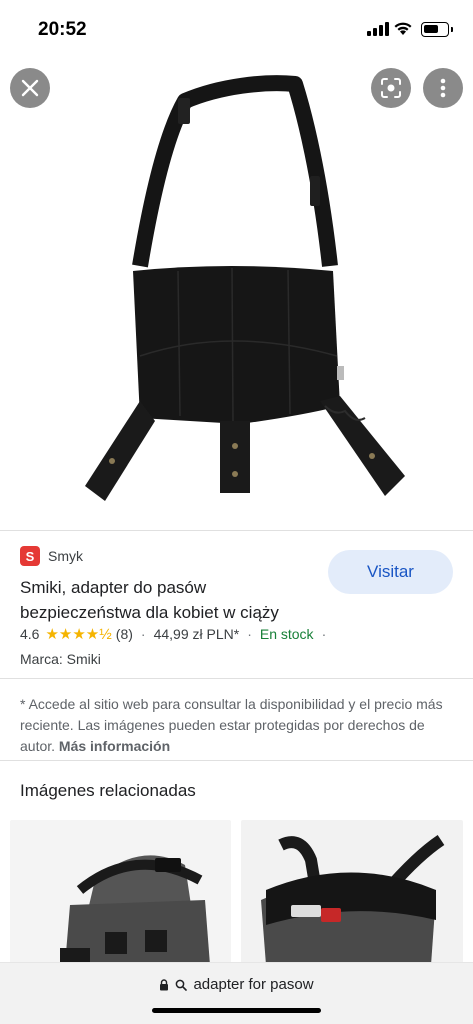  Describe the element at coordinates (196, 634) in the screenshot. I see `price: 44,99 zł PLN*` at that location.